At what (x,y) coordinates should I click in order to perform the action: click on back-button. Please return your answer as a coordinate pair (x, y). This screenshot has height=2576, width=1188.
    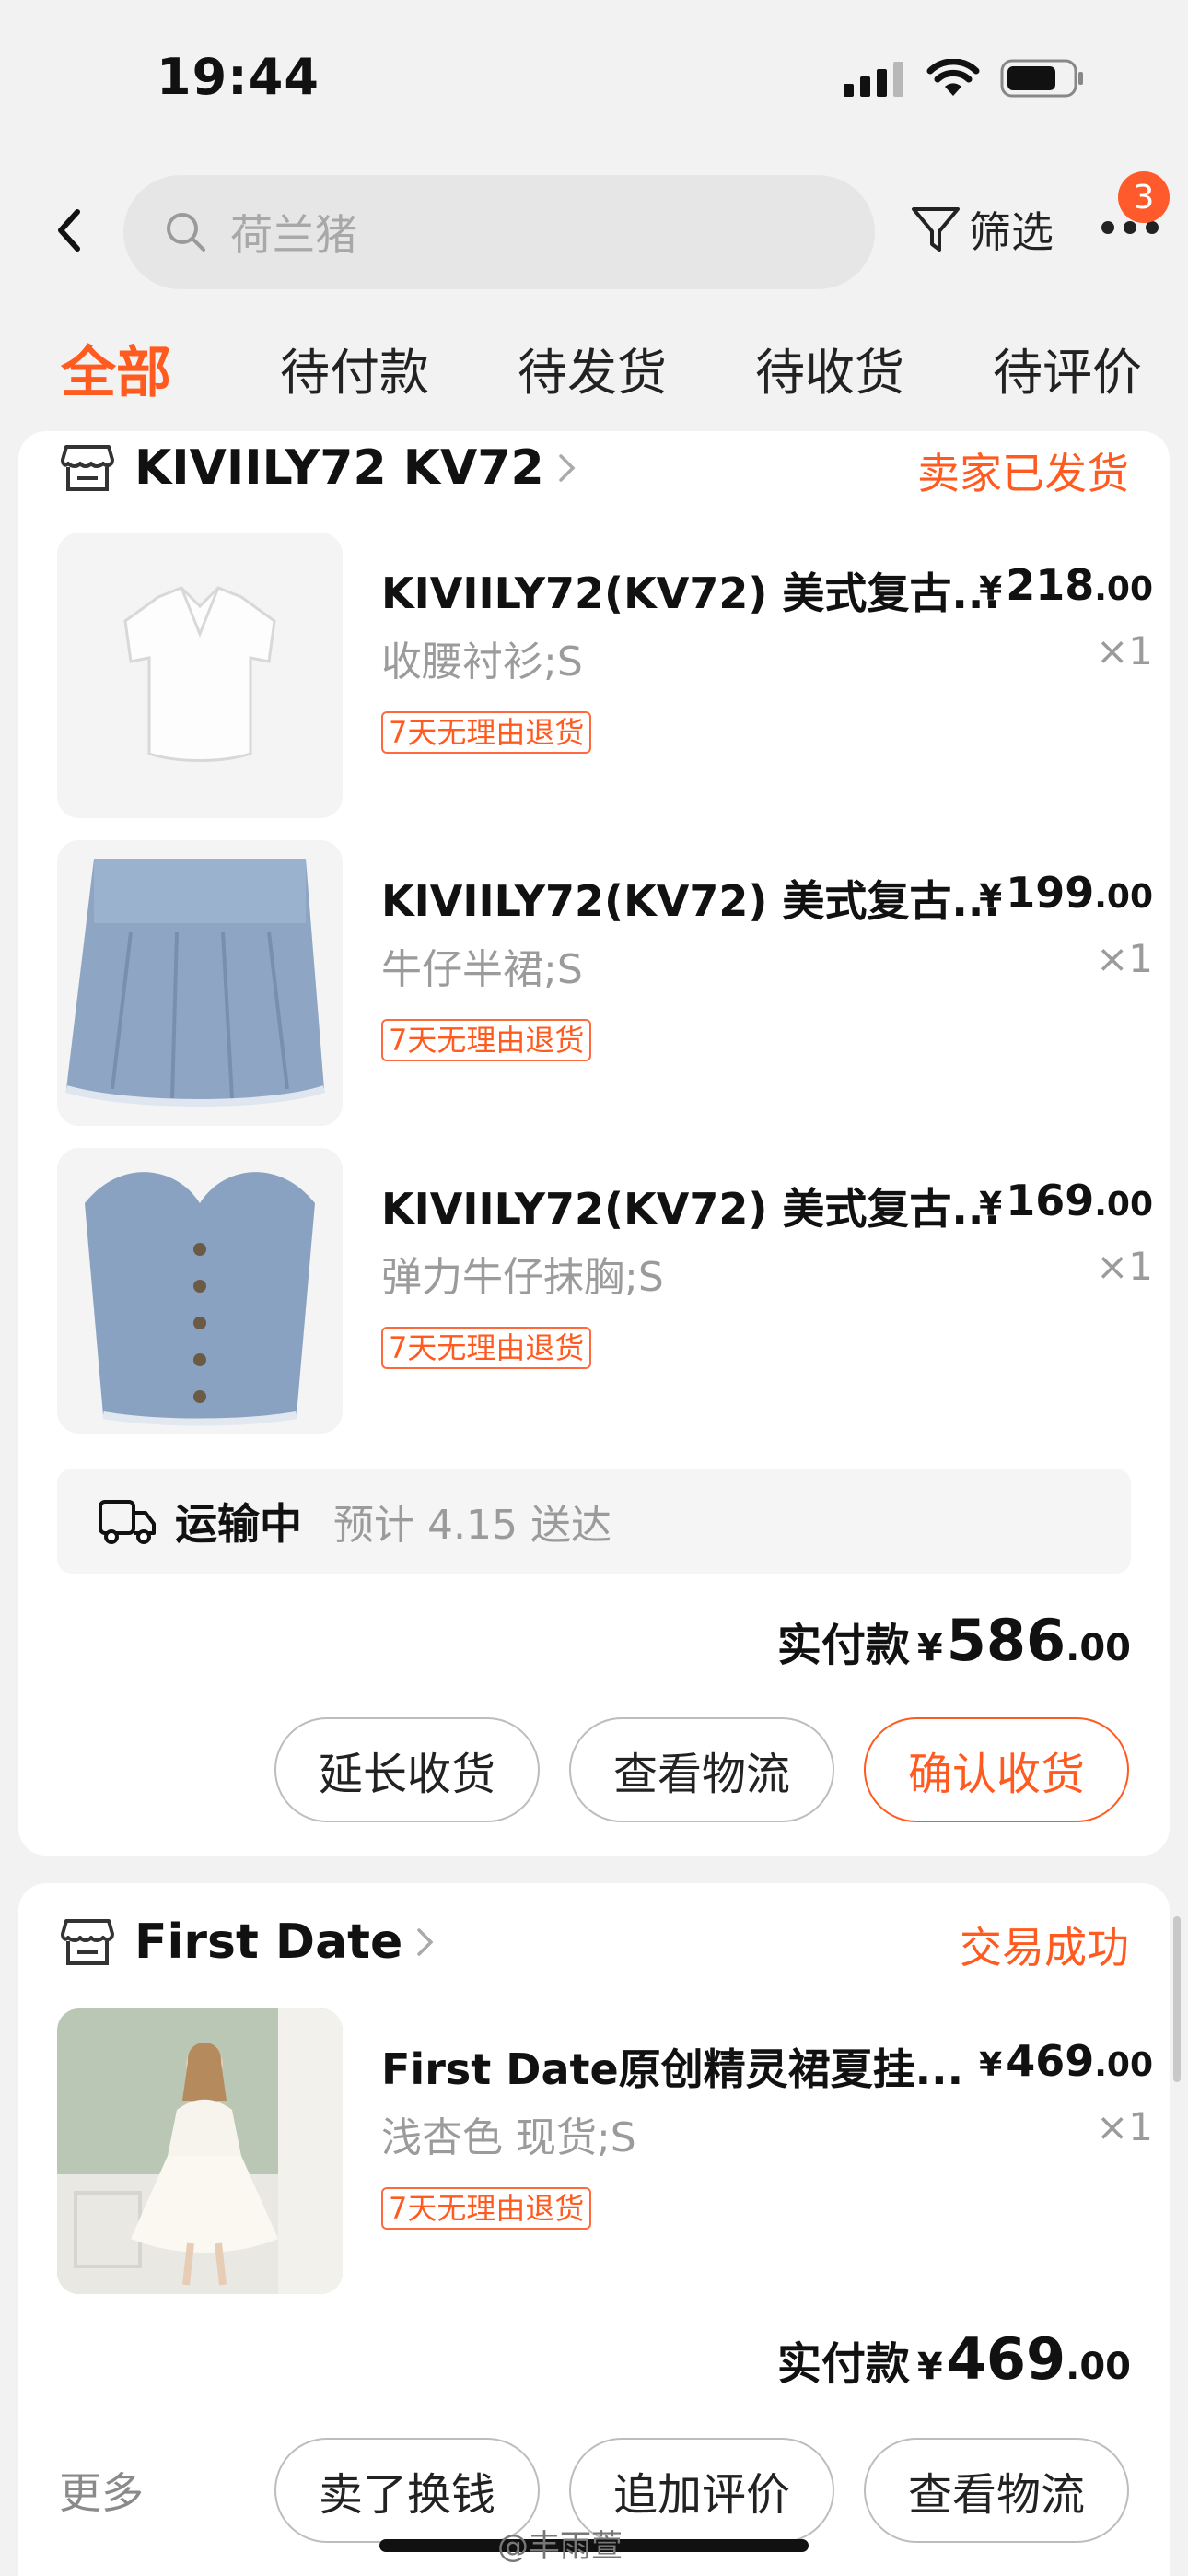
    Looking at the image, I should click on (69, 230).